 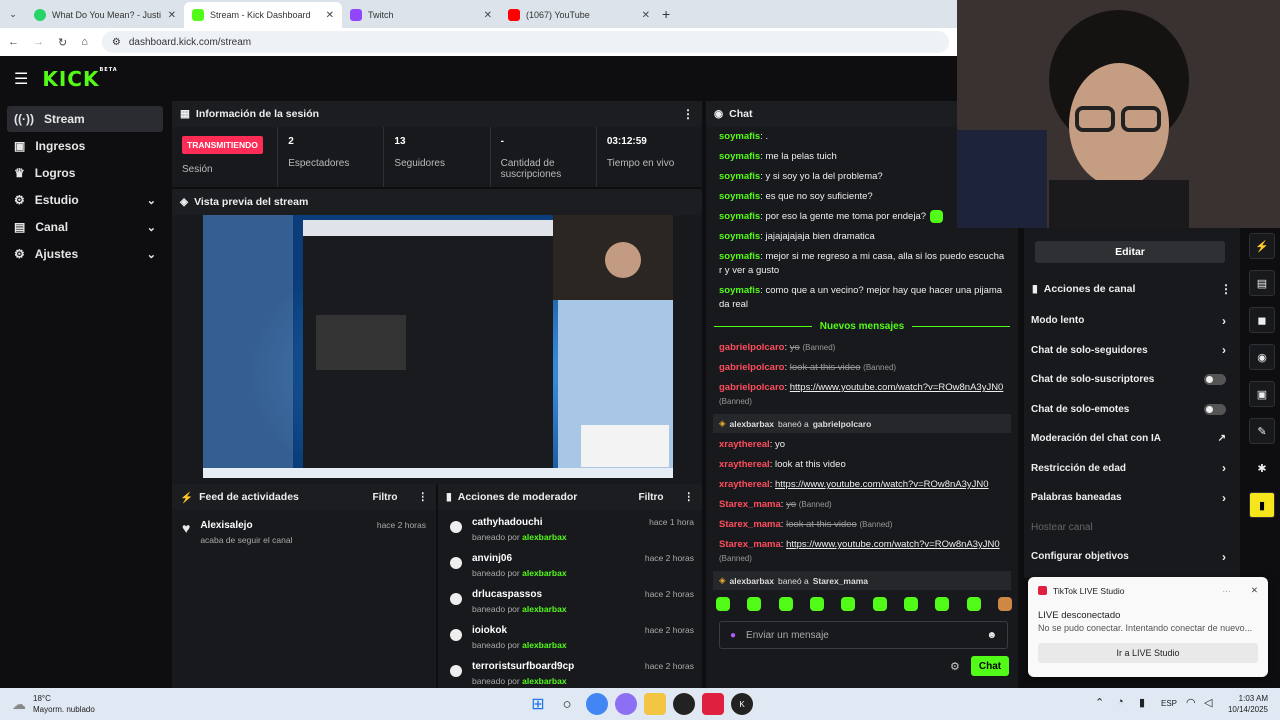 I want to click on wrench-icon: ✎, so click(x=1262, y=431).